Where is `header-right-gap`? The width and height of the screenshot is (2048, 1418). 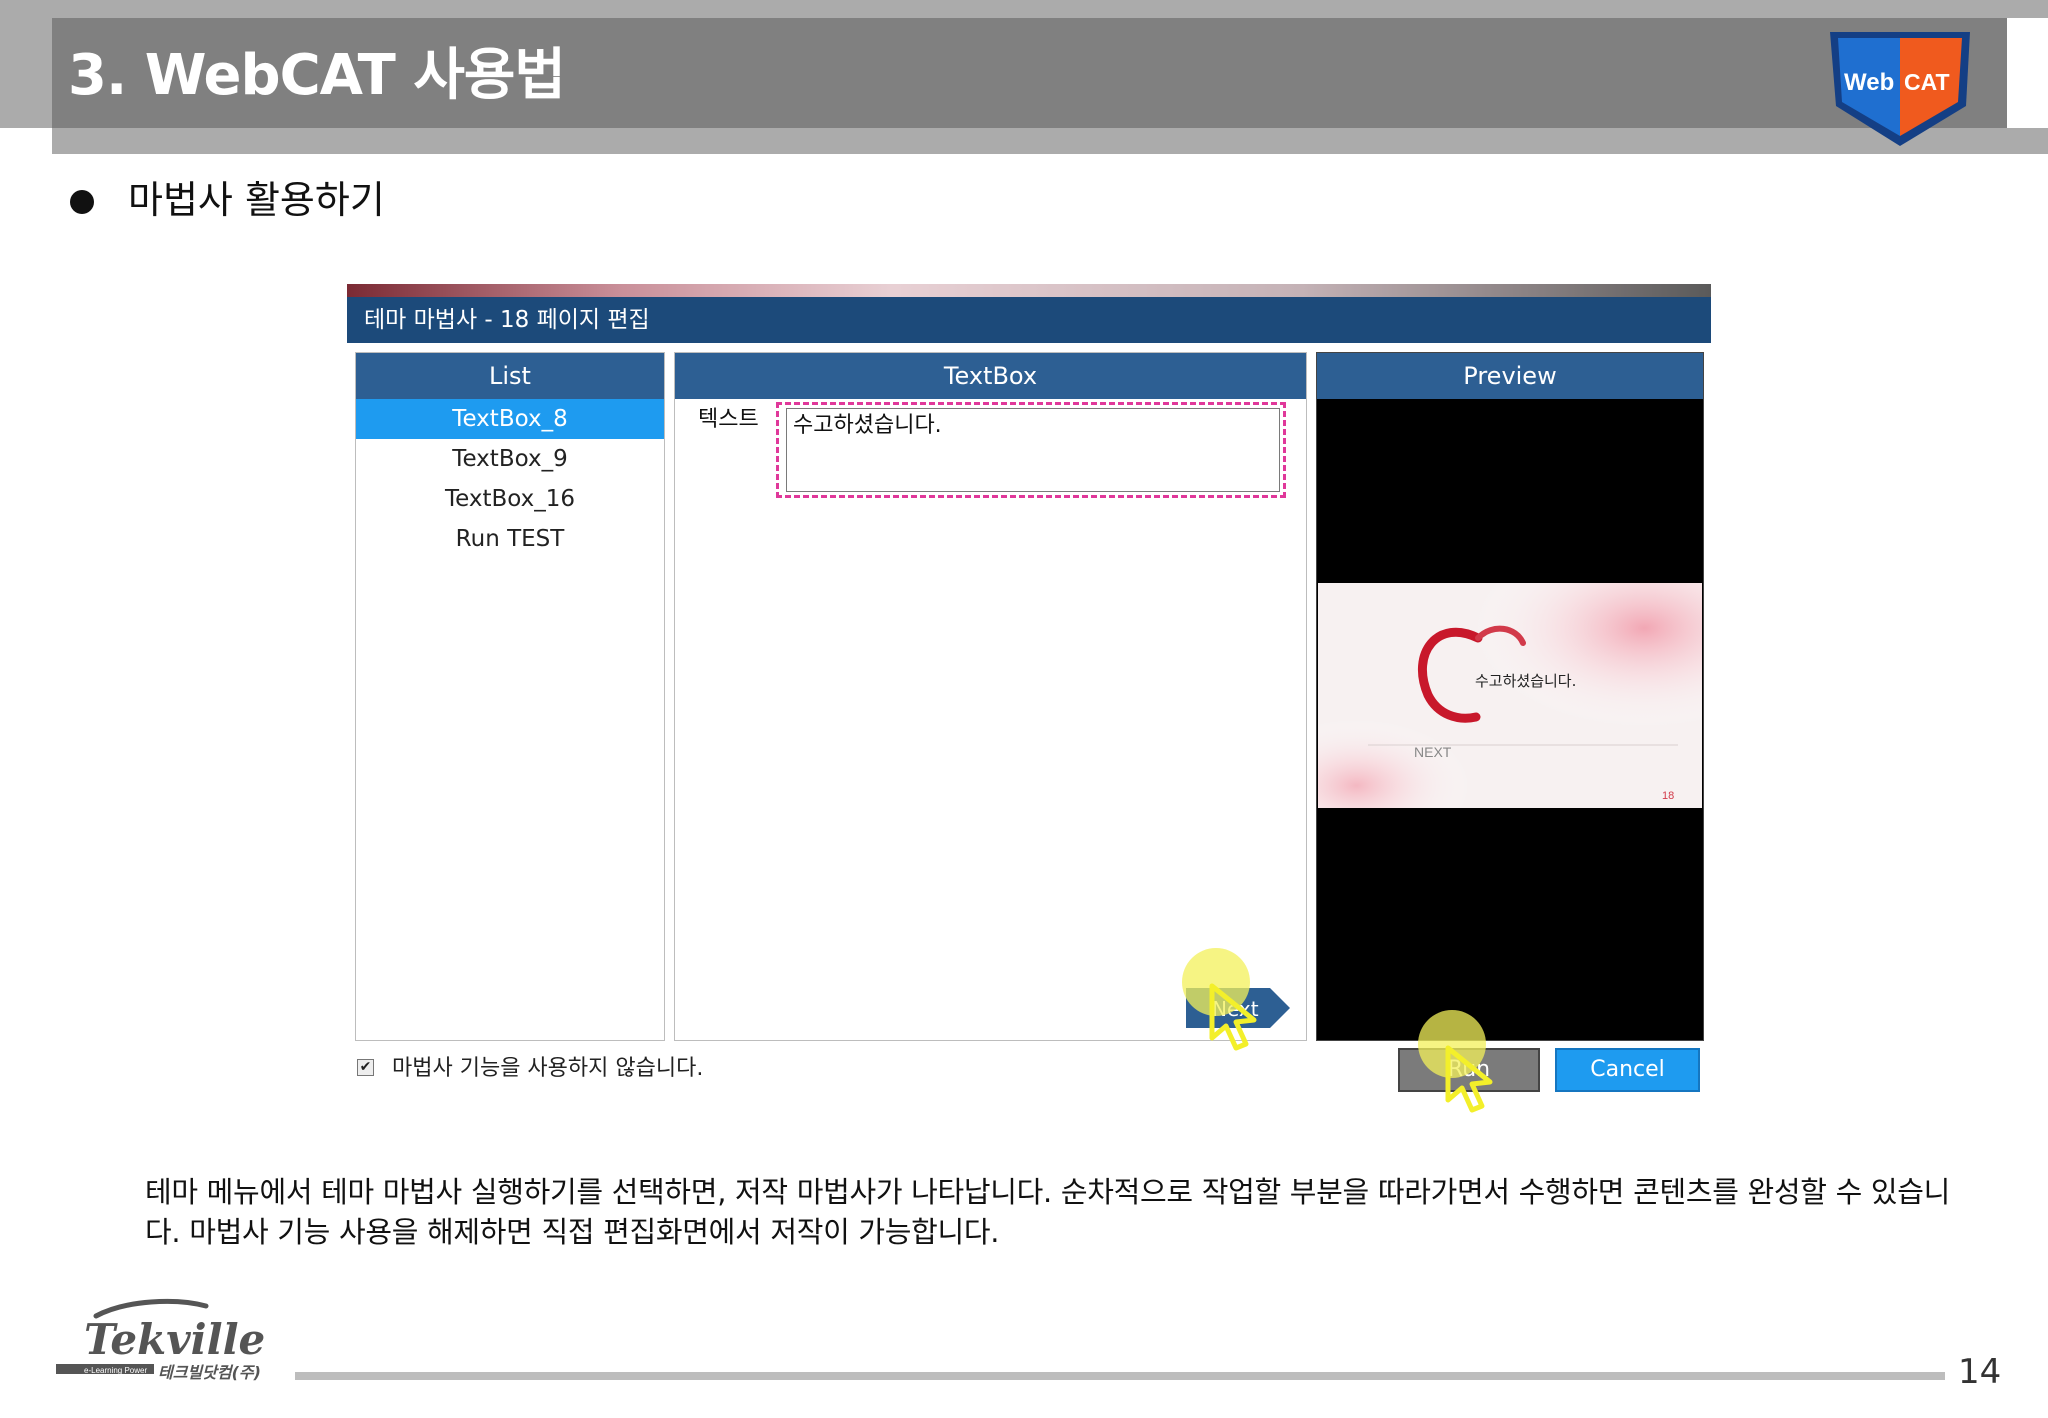
header-right-gap is located at coordinates (2027, 73).